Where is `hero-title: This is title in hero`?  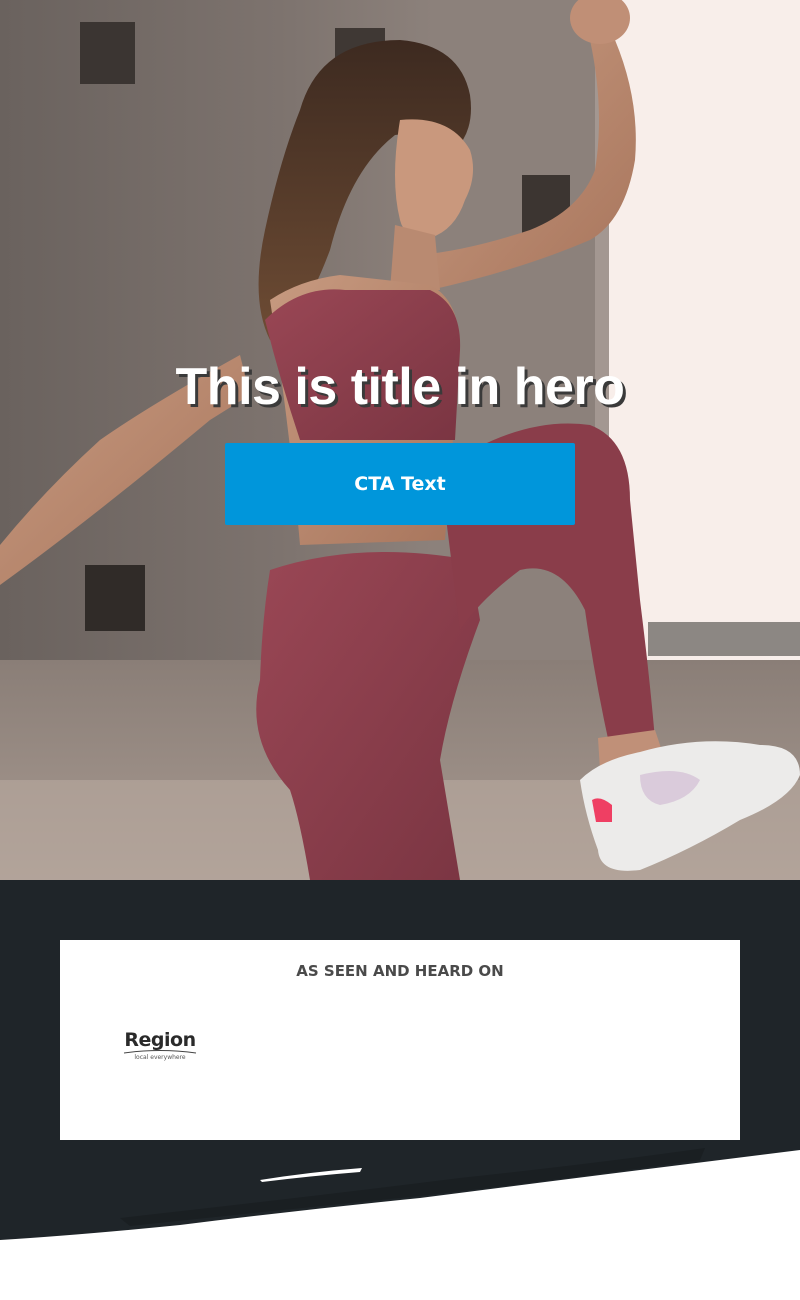
hero-title: This is title in hero is located at coordinates (400, 387).